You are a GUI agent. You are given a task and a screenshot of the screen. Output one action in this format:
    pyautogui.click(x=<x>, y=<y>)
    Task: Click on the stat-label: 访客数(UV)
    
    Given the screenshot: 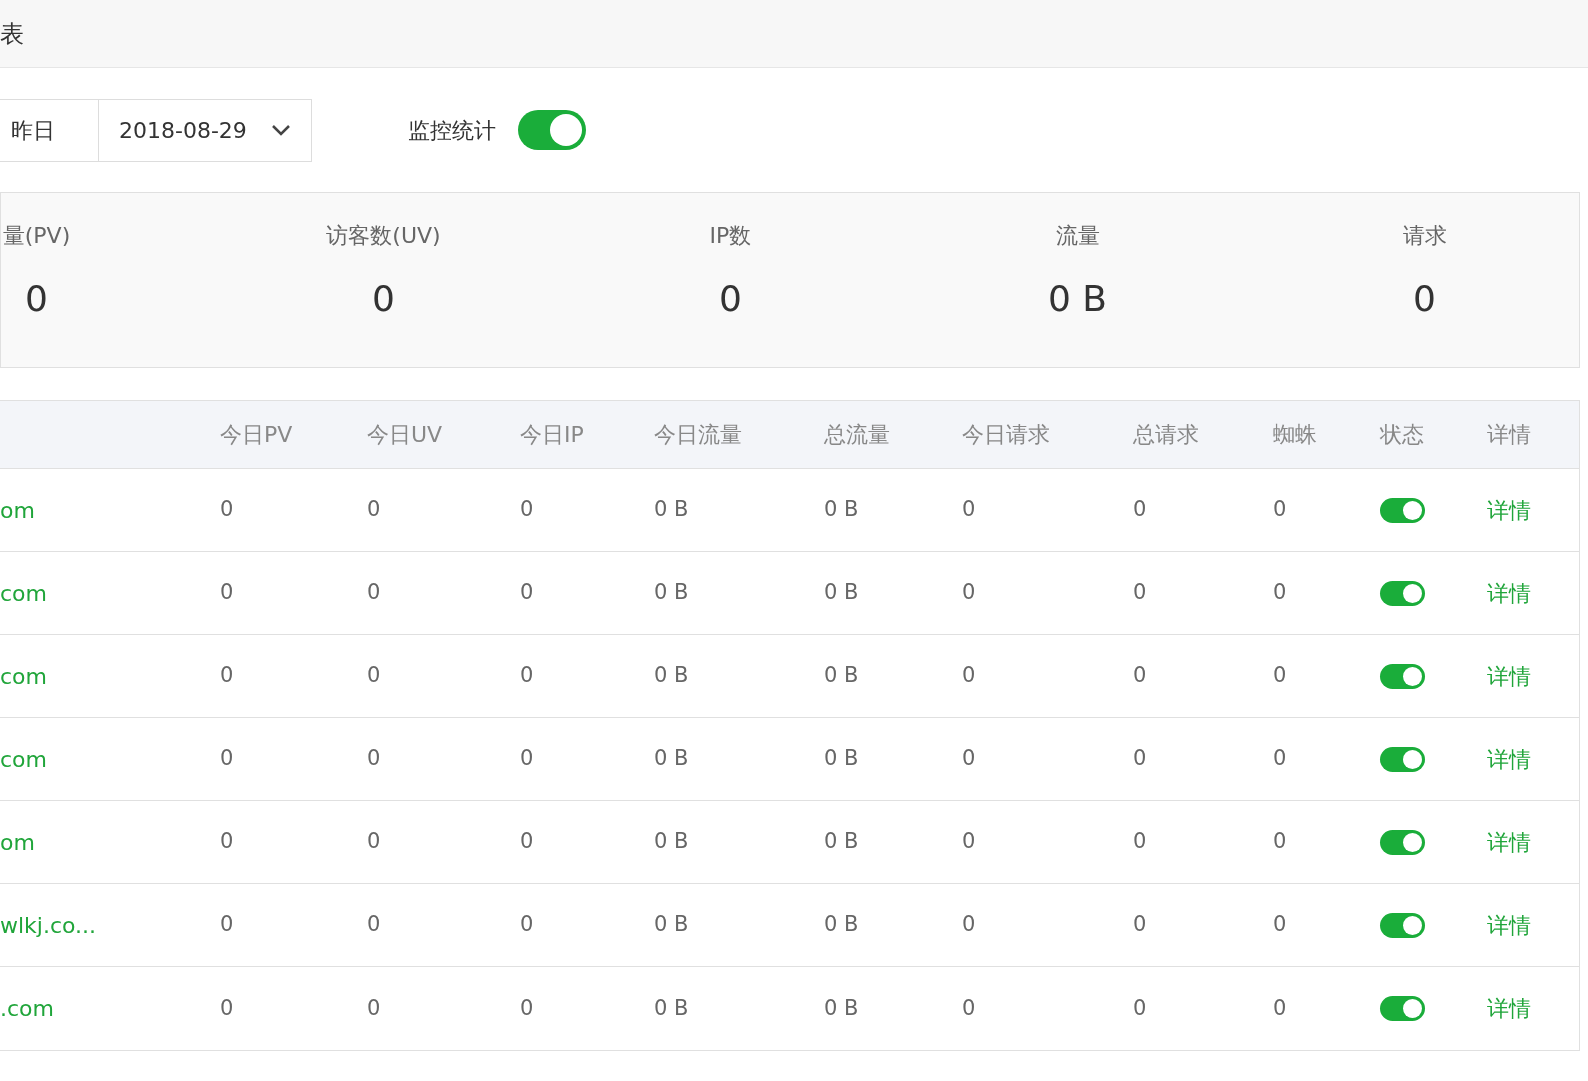 What is the action you would take?
    pyautogui.click(x=383, y=236)
    